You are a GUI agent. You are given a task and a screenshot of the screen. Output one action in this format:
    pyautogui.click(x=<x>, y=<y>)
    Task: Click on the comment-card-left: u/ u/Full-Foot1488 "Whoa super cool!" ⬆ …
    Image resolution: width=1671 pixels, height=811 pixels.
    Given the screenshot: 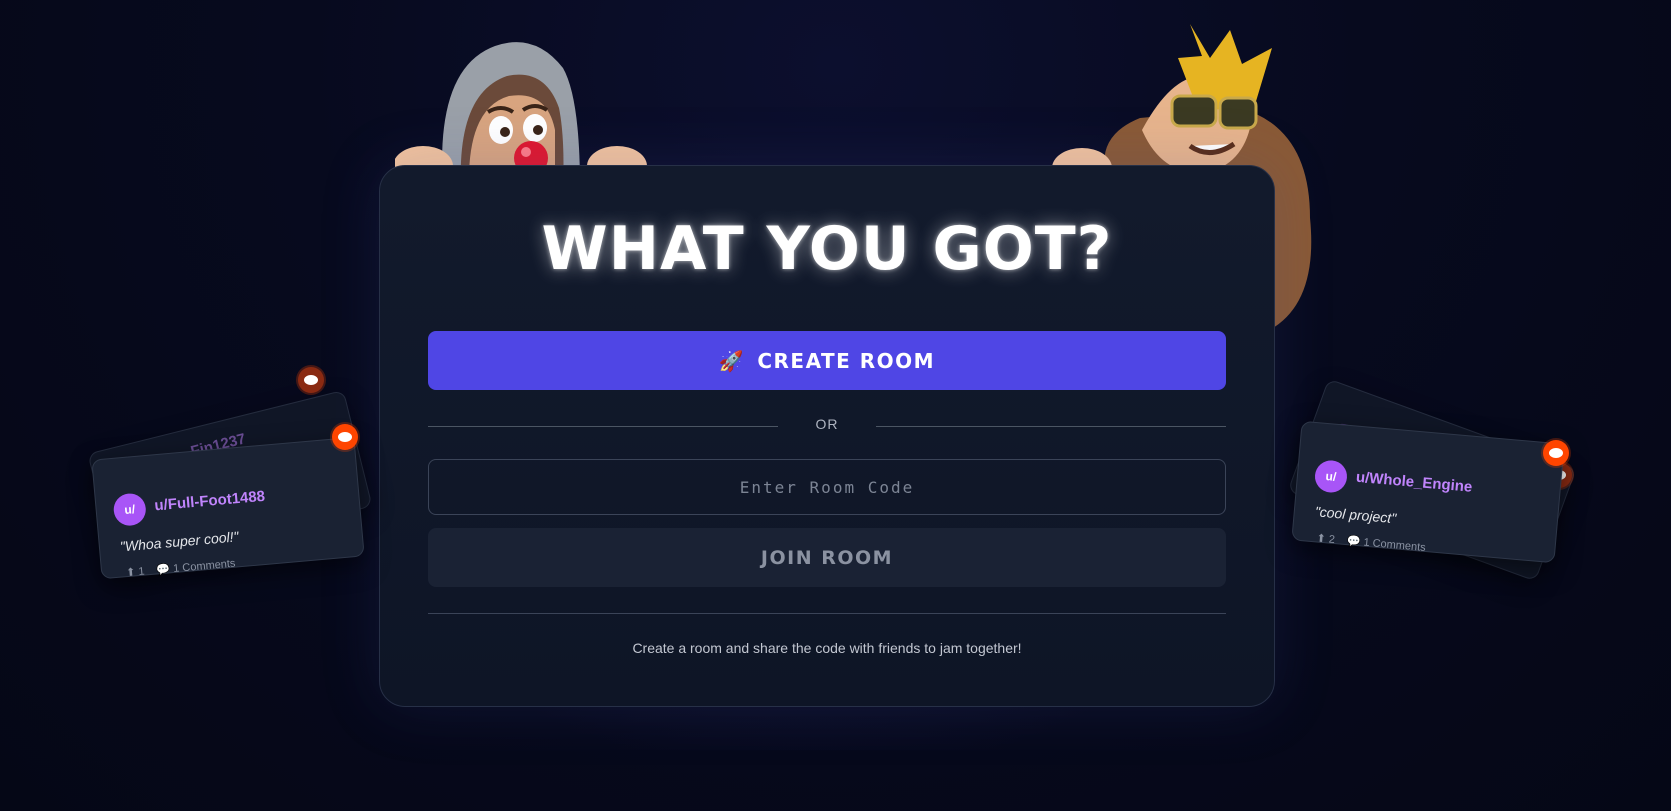 What is the action you would take?
    pyautogui.click(x=228, y=508)
    